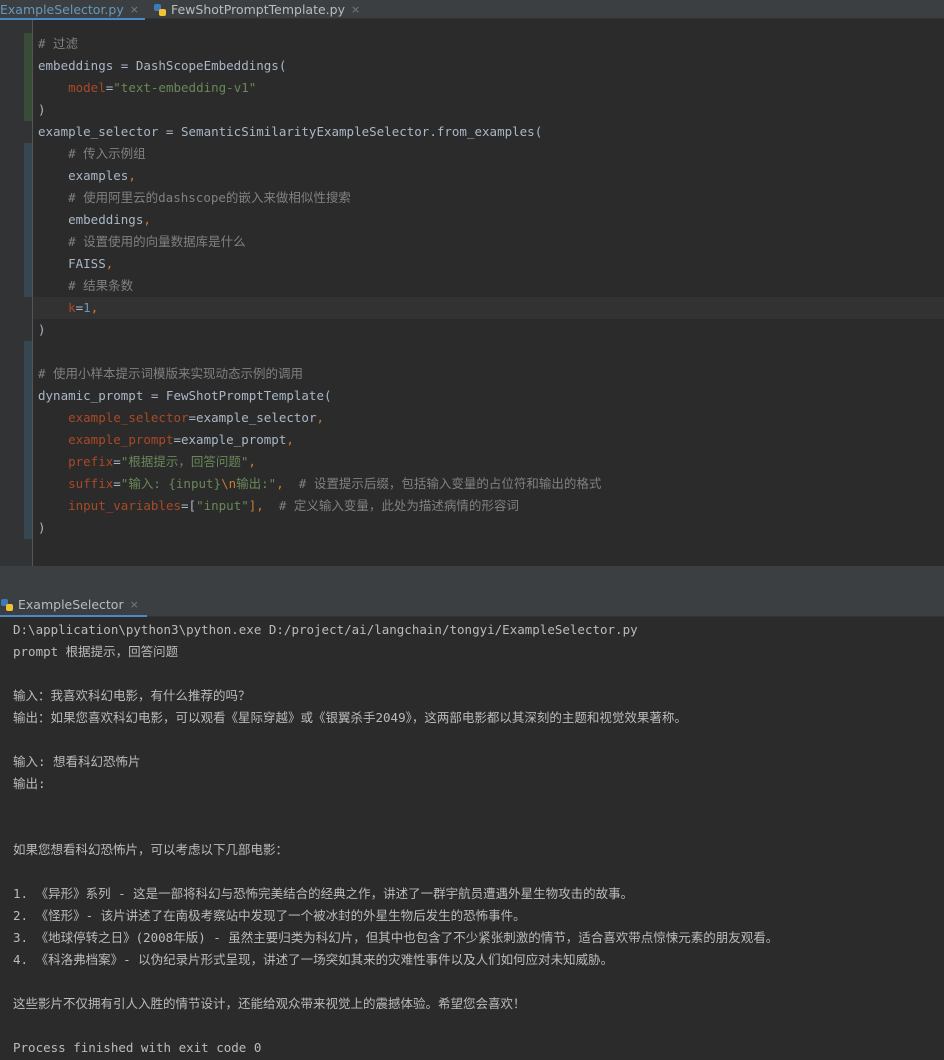 This screenshot has width=944, height=1060. What do you see at coordinates (72, 263) in the screenshot?
I see `code-token: FAISS` at bounding box center [72, 263].